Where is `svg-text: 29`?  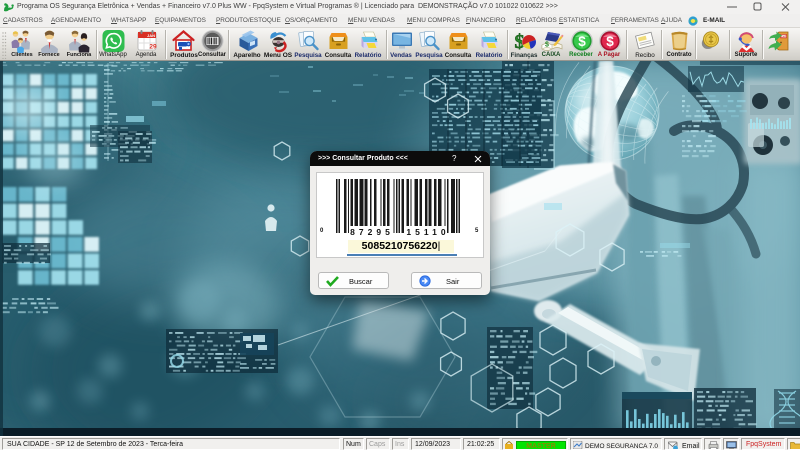
svg-text: 29 is located at coordinates (153, 47).